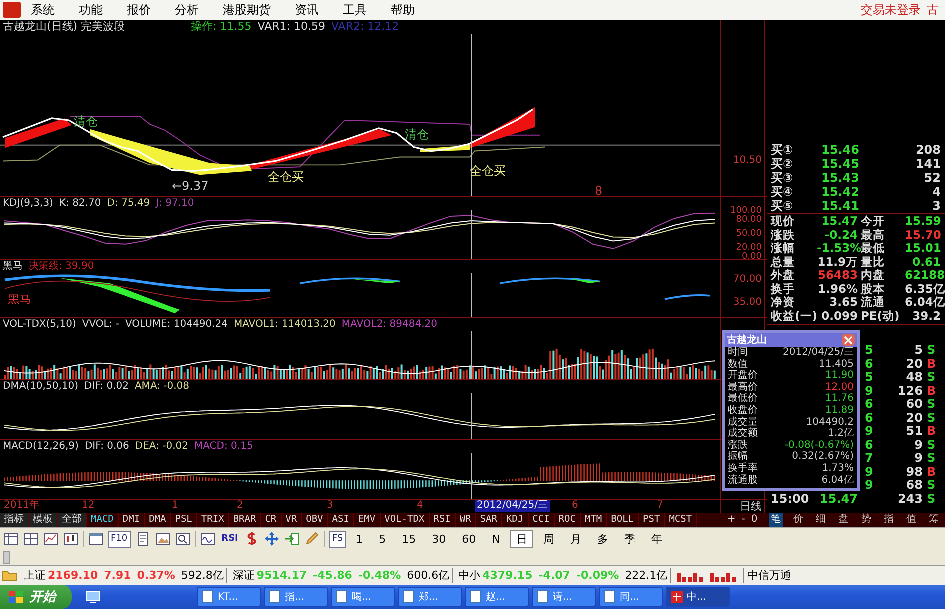  What do you see at coordinates (838, 289) in the screenshot?
I see `stat-value: 1.96%` at bounding box center [838, 289].